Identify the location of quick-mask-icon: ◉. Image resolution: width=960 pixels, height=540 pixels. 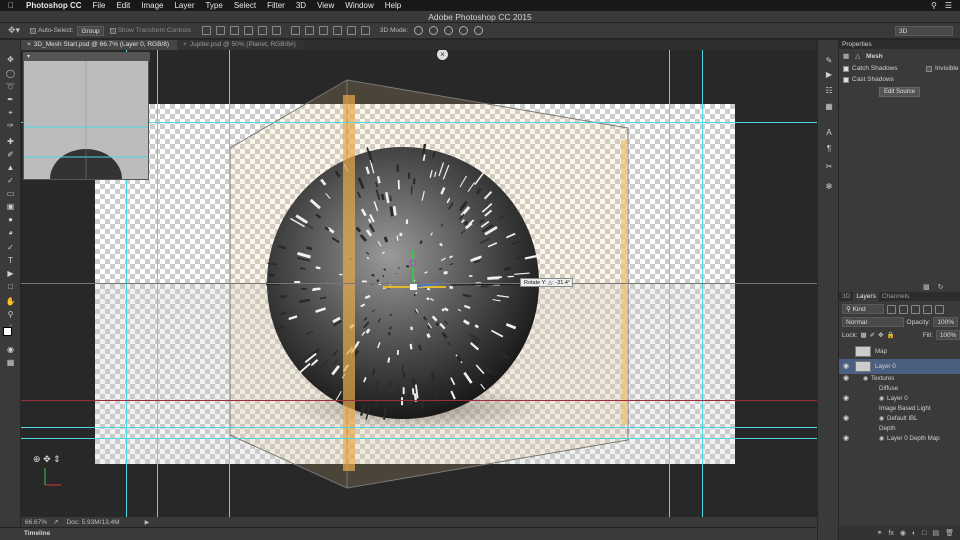
(10, 349).